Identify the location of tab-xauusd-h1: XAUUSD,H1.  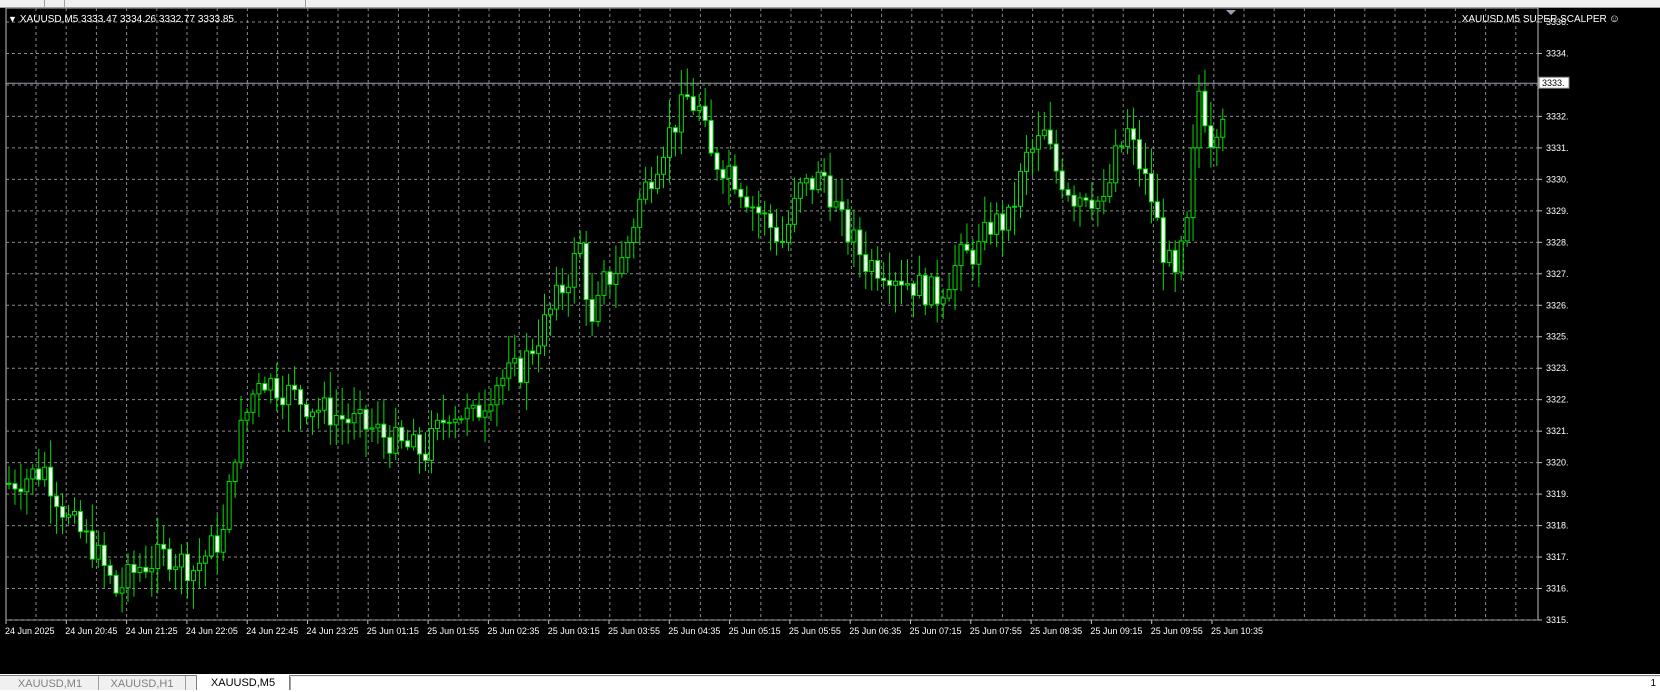
(142, 683).